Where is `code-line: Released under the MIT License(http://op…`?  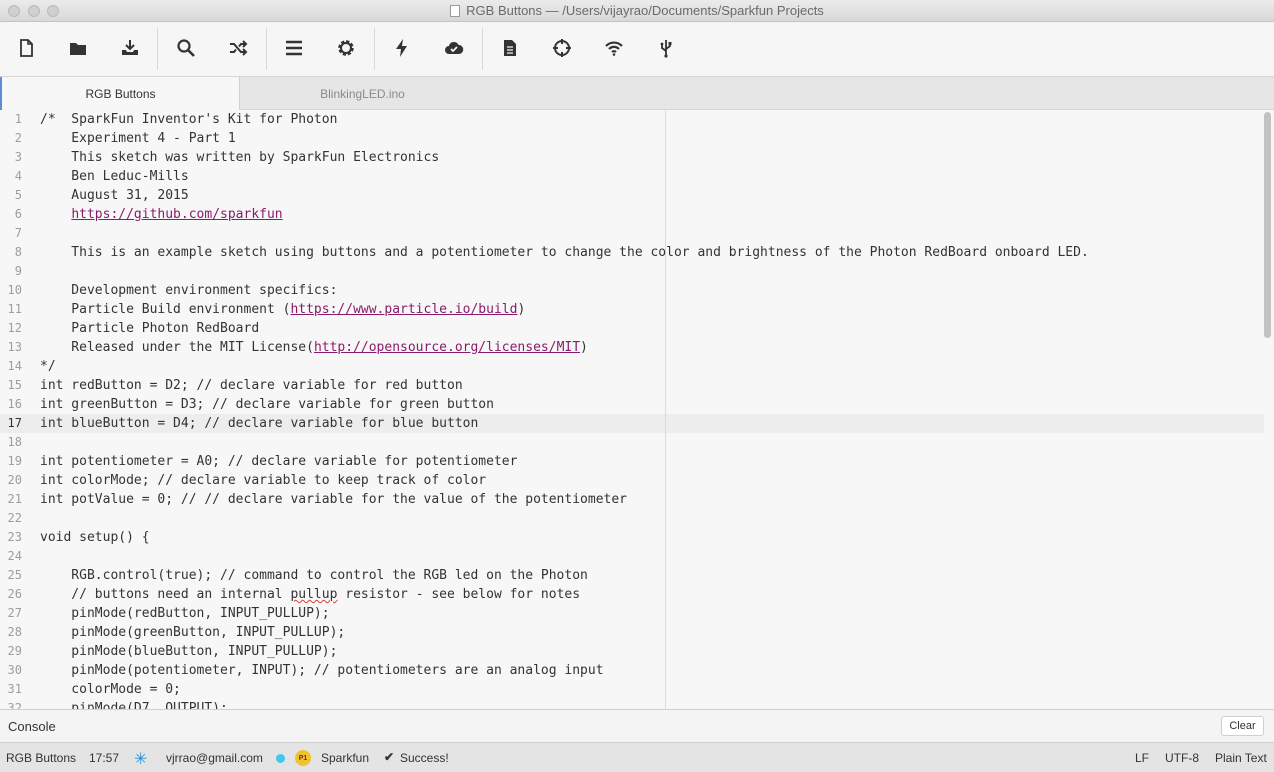 code-line: Released under the MIT License(http://op… is located at coordinates (314, 347).